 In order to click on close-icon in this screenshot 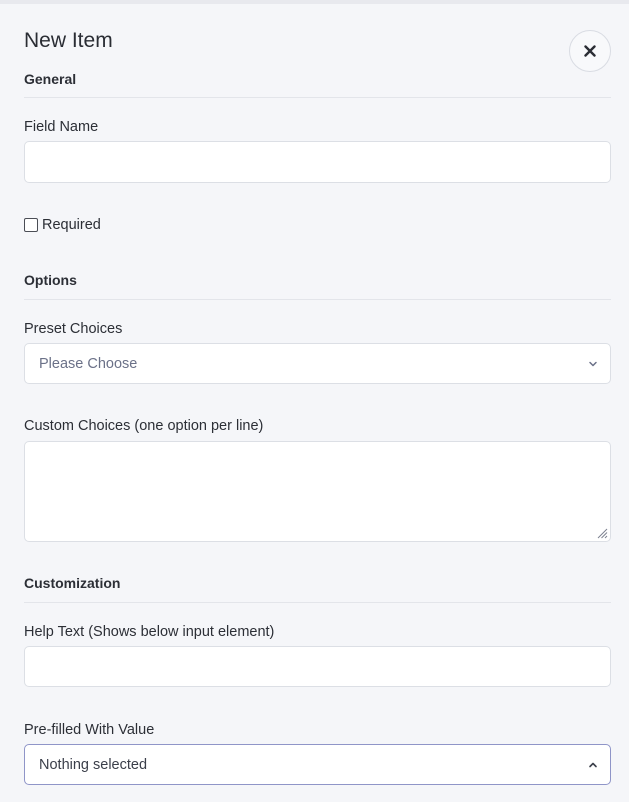, I will do `click(590, 51)`.